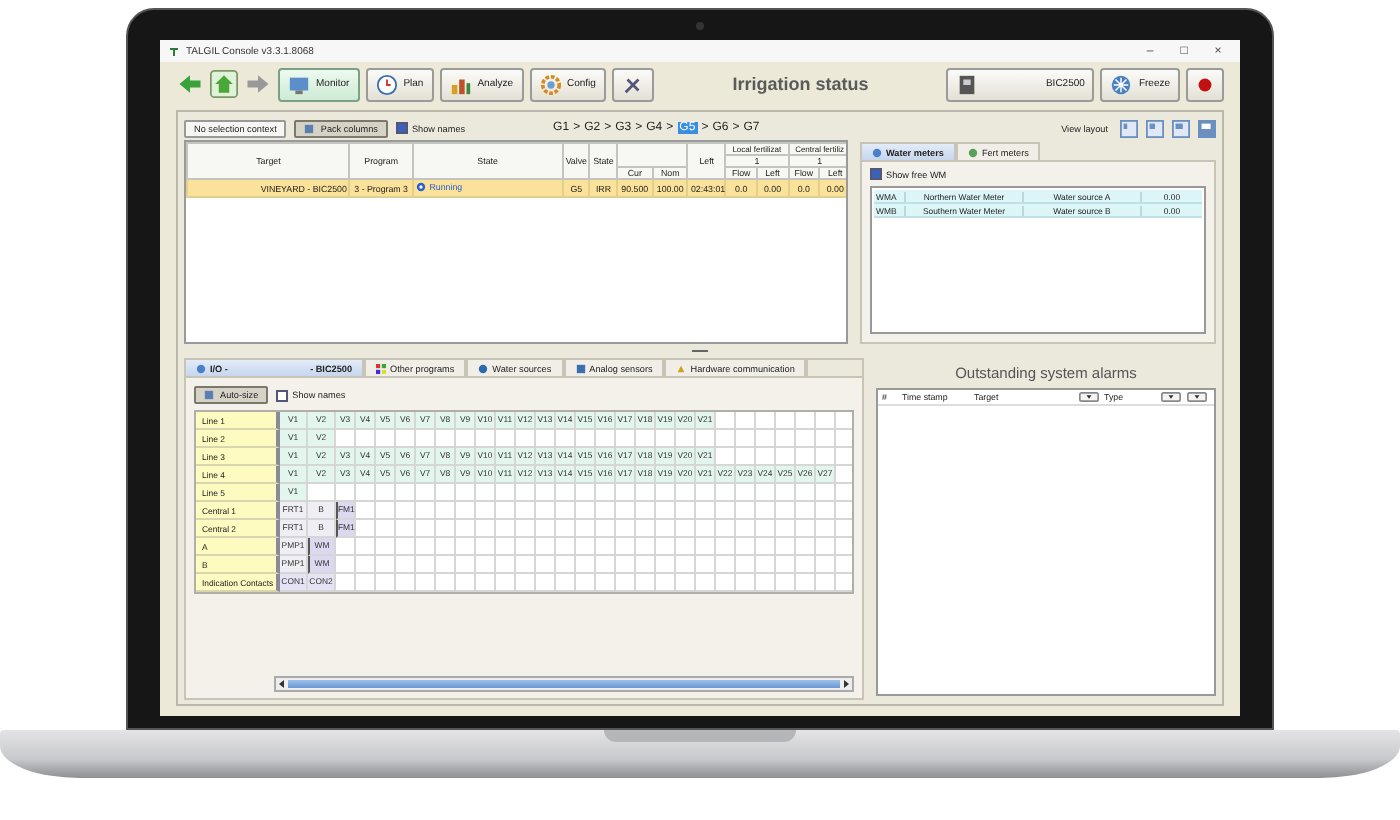  I want to click on controller-icon, so click(967, 84).